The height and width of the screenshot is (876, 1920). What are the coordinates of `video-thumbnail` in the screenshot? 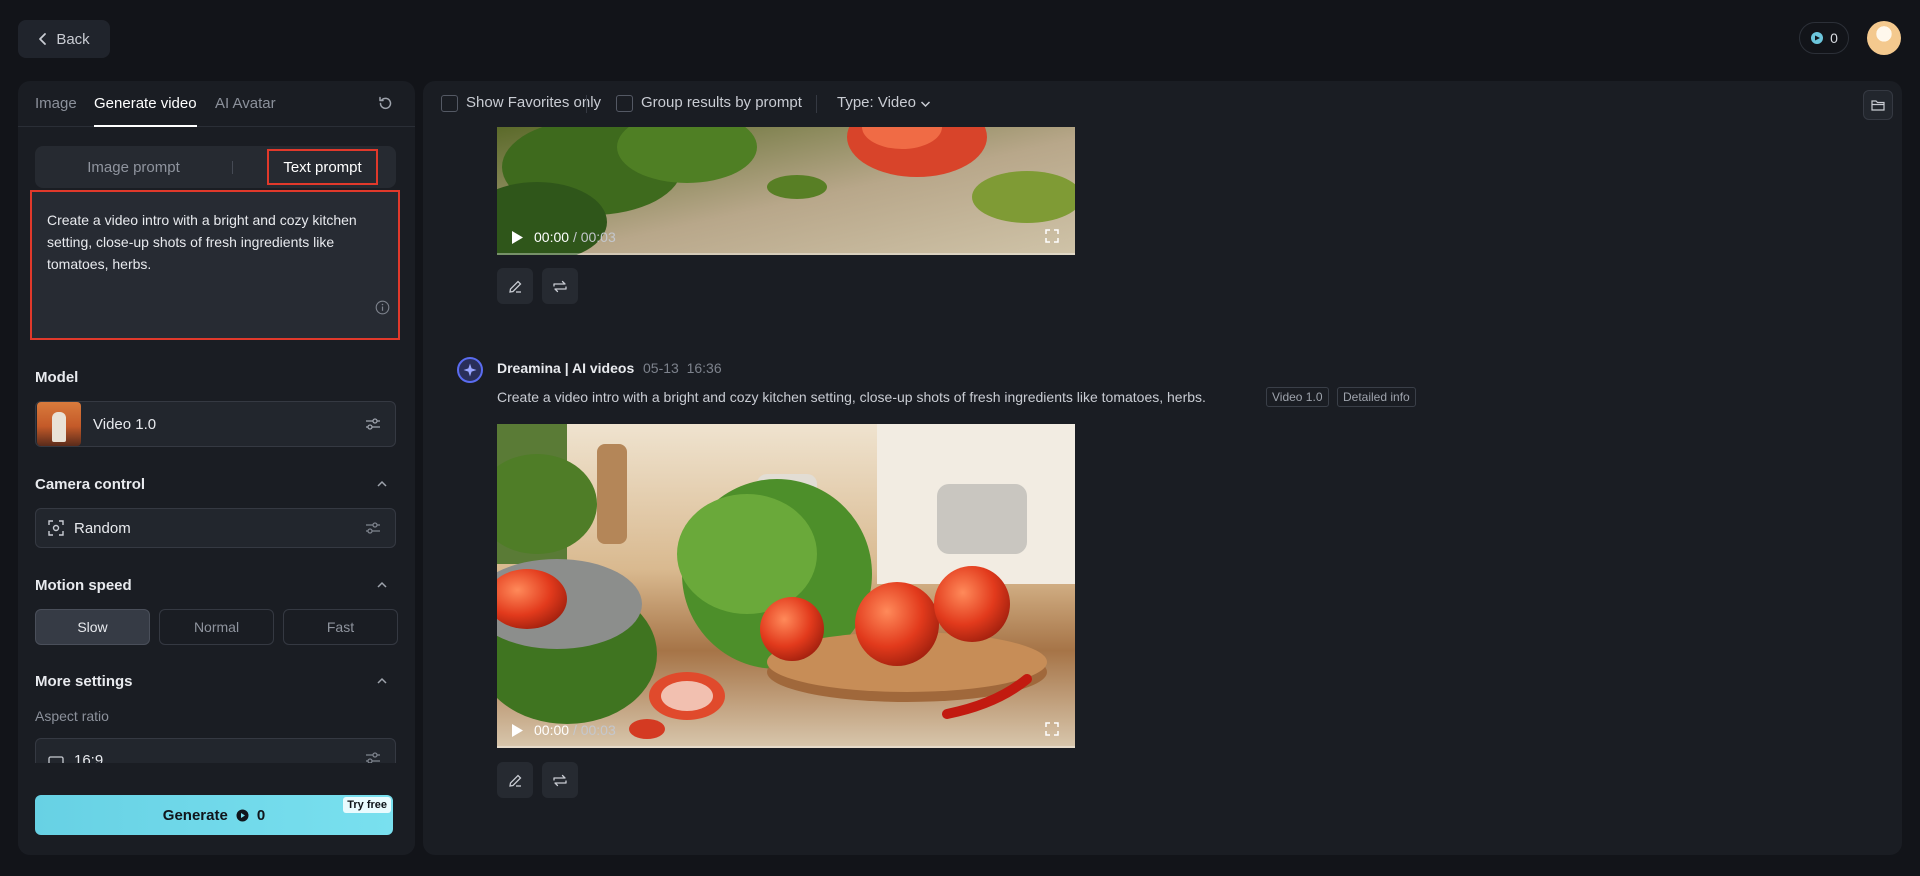 It's located at (786, 586).